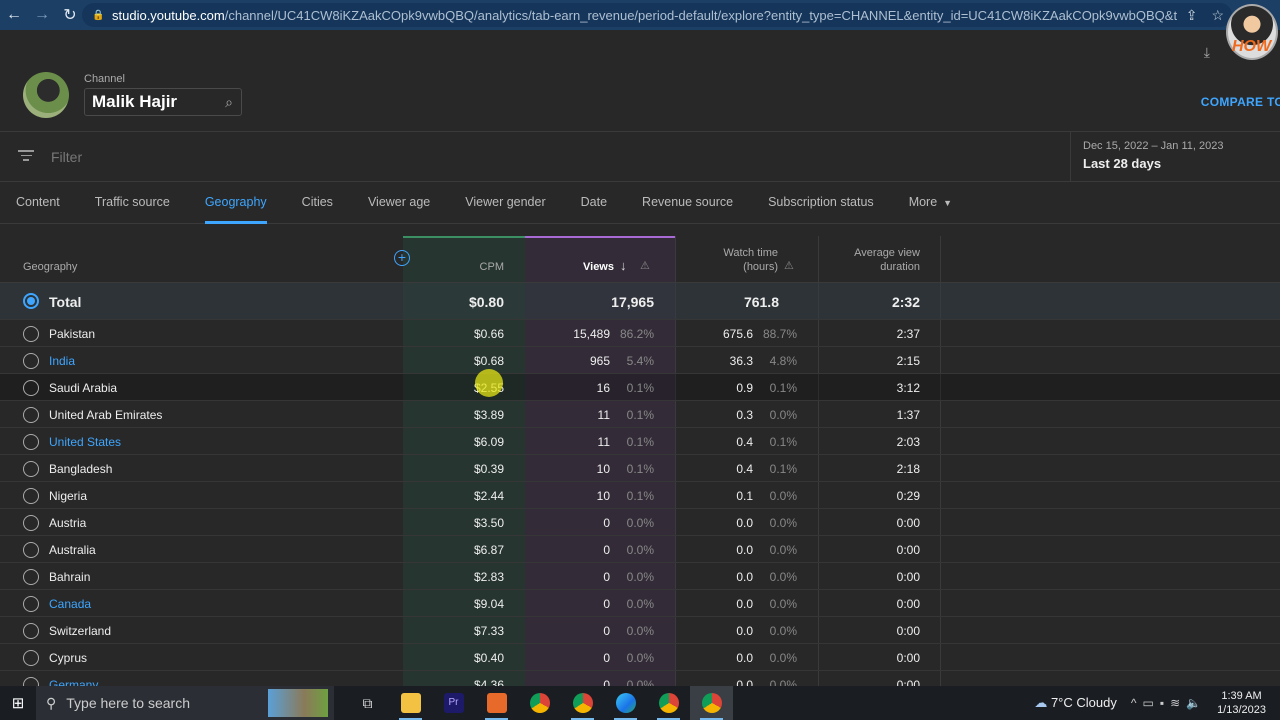  What do you see at coordinates (68, 523) in the screenshot?
I see `country-name: Austria` at bounding box center [68, 523].